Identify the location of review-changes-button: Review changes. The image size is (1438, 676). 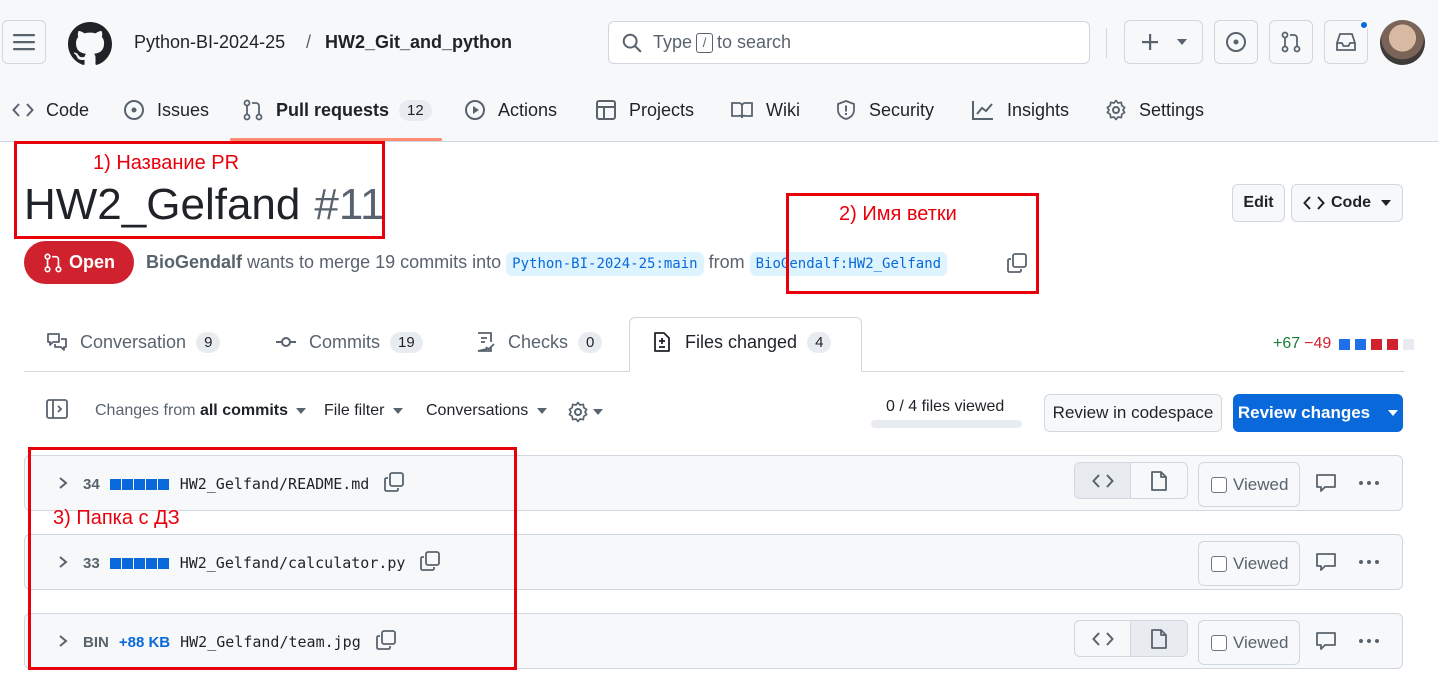
(1318, 413).